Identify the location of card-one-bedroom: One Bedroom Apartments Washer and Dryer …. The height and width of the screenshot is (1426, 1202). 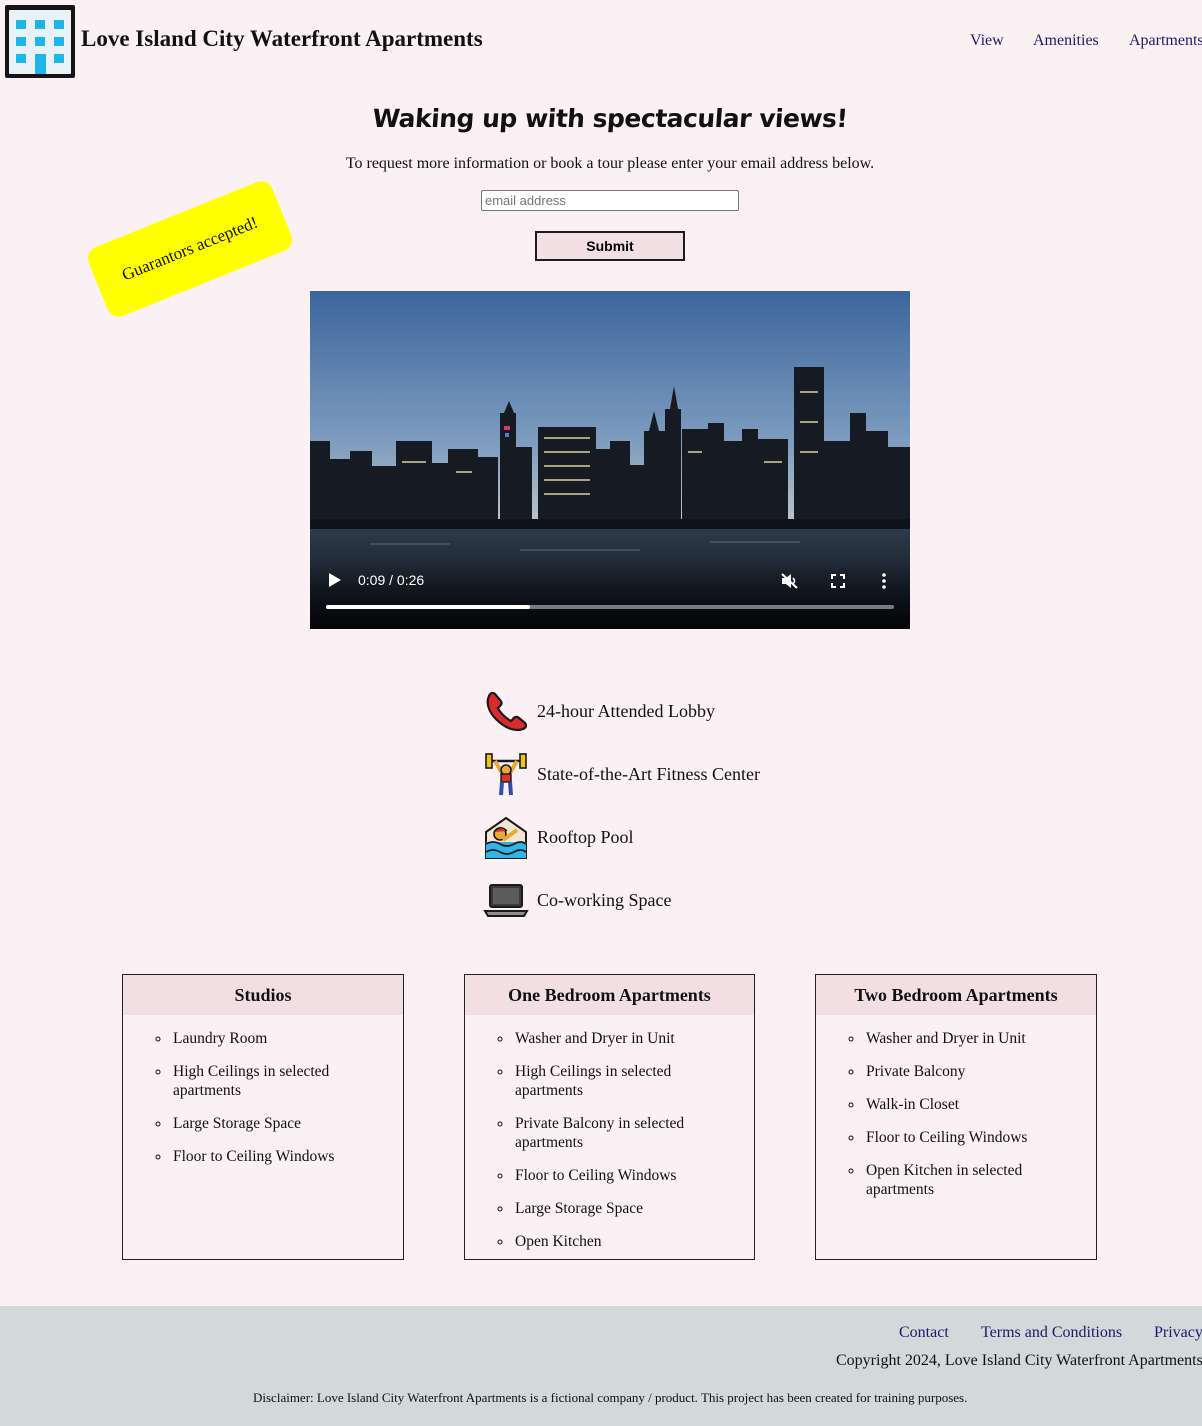
(609, 1117).